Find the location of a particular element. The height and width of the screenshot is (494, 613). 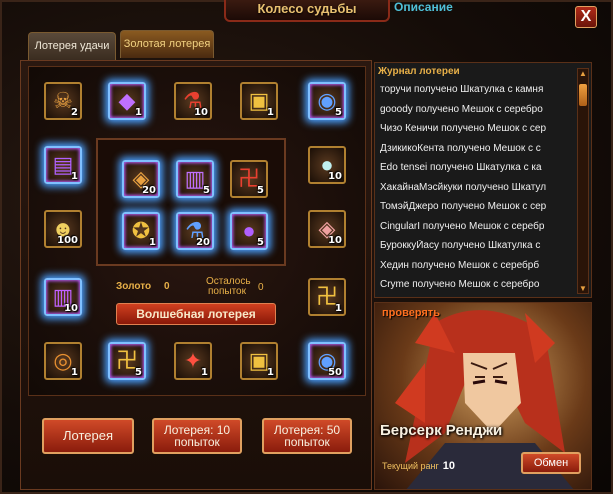

spiral-coin-icon: ◎ is located at coordinates (63, 360).